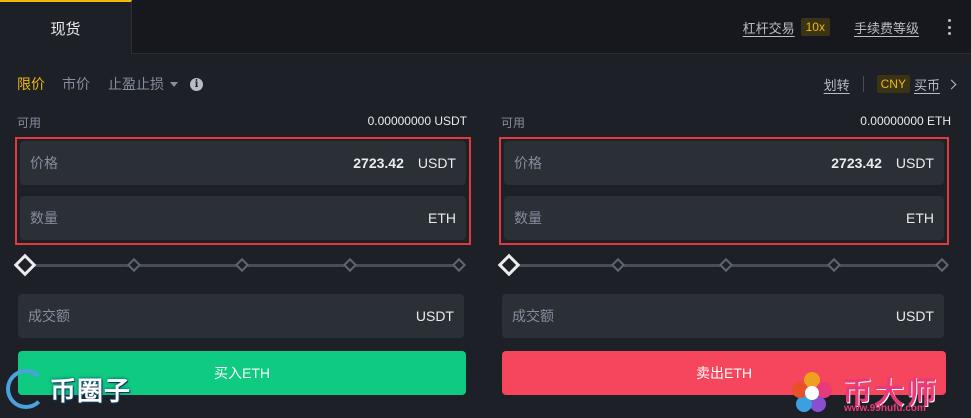 Image resolution: width=971 pixels, height=418 pixels. Describe the element at coordinates (875, 392) in the screenshot. I see `watermark-logo-right: 币大师 www.99hufu.com` at that location.